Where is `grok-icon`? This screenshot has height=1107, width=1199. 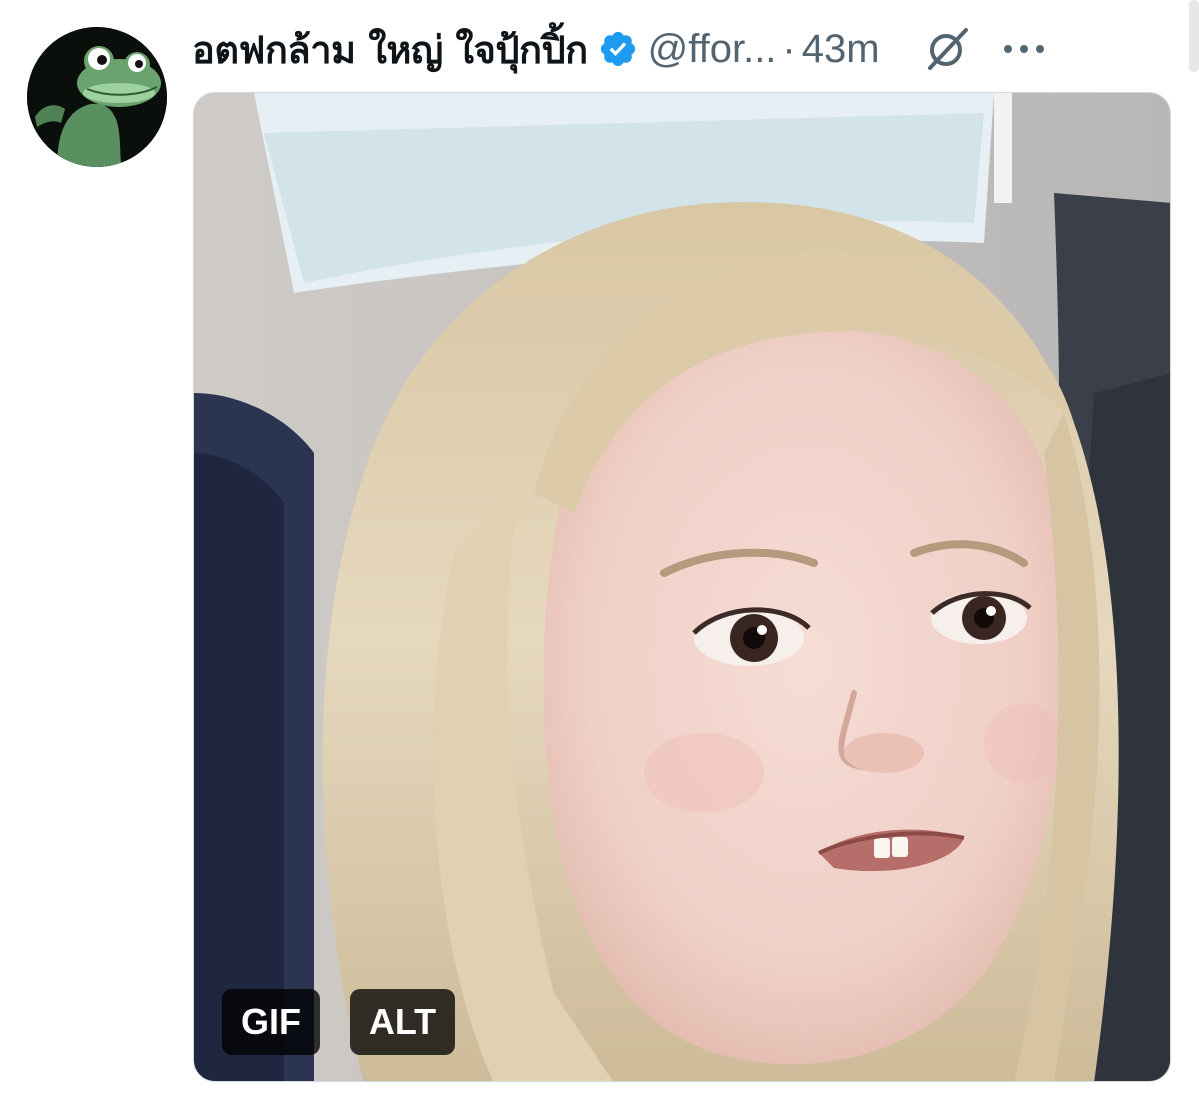
grok-icon is located at coordinates (947, 49).